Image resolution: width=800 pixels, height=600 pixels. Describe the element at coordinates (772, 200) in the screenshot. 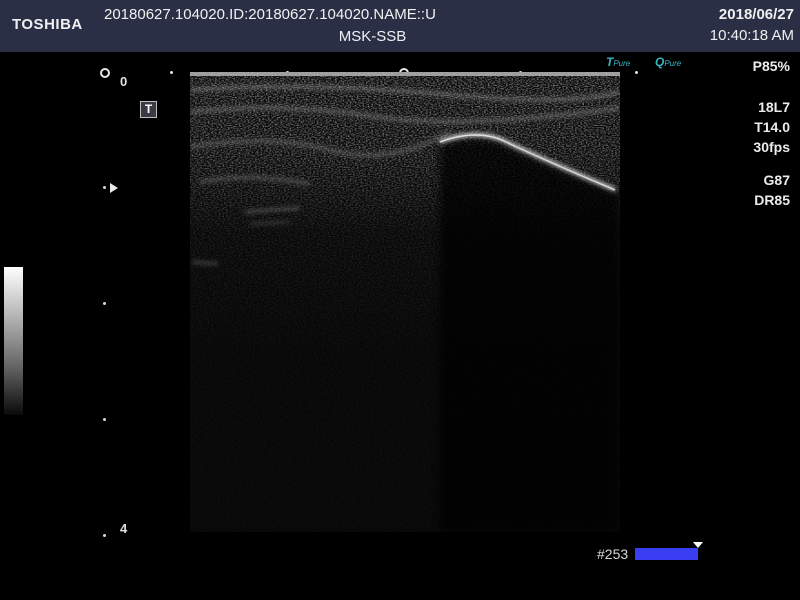

I see `dynamic-range-readout: DR85` at that location.